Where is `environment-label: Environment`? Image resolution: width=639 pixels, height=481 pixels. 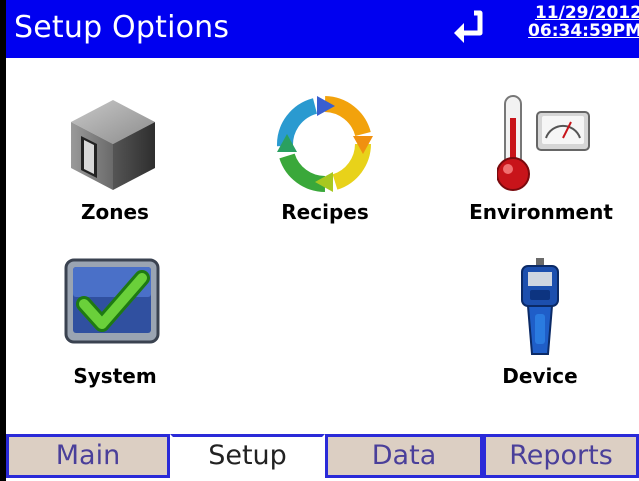
environment-label: Environment is located at coordinates (541, 212).